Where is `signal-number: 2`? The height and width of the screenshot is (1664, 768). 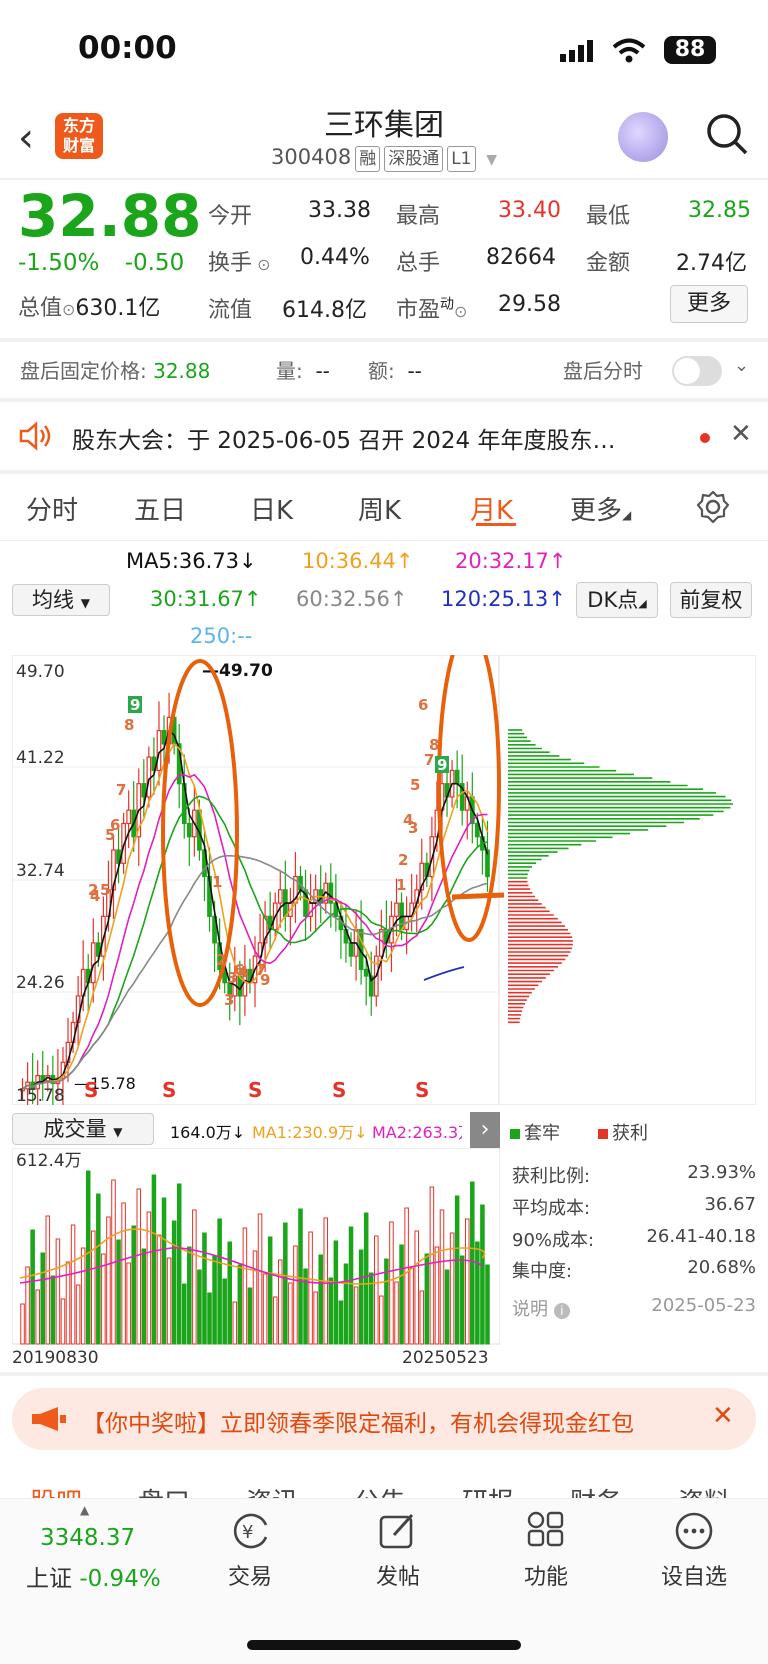
signal-number: 2 is located at coordinates (221, 960).